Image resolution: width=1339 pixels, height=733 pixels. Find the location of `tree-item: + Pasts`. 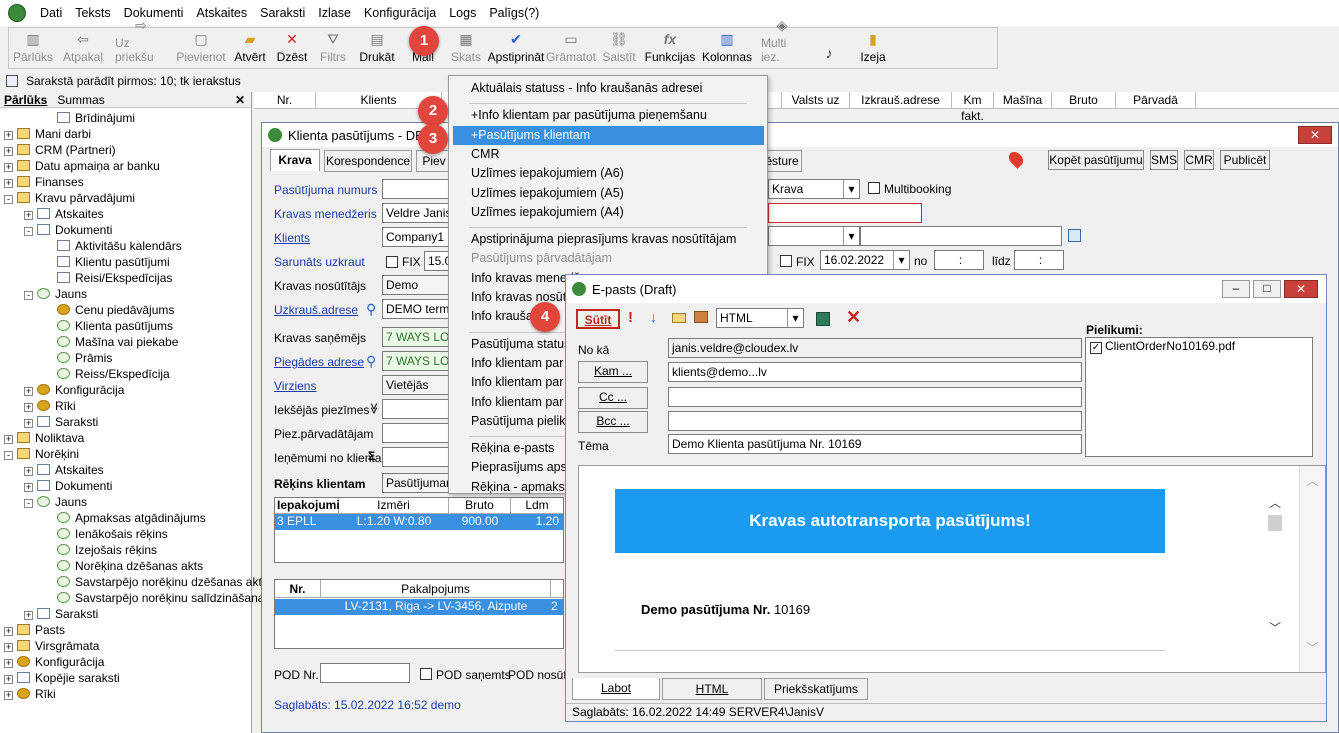

tree-item: + Pasts is located at coordinates (34, 630).